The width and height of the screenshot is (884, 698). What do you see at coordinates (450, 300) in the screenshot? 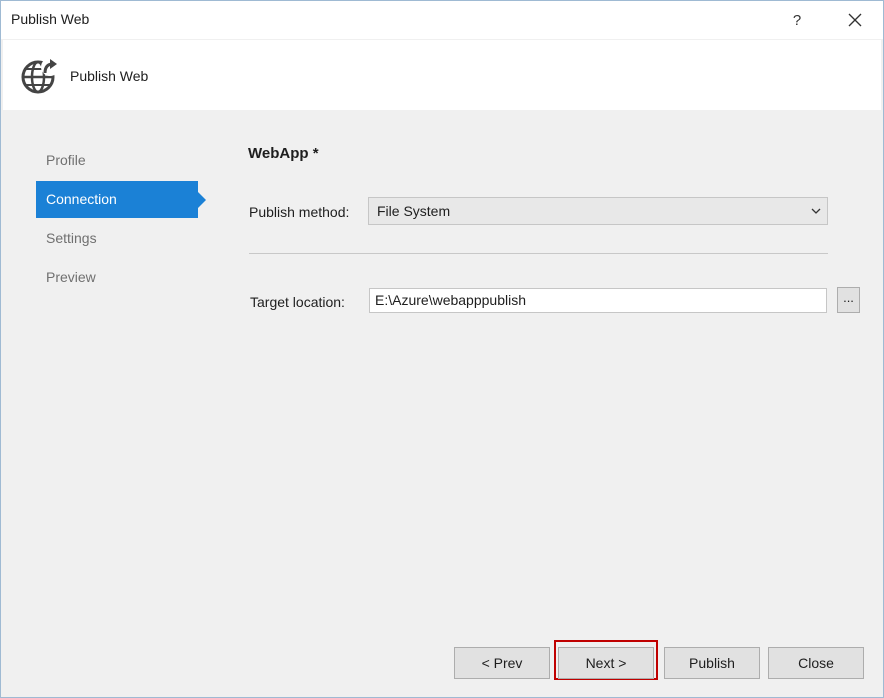
I see `target-location-value: E:\Azure\webapppublish` at bounding box center [450, 300].